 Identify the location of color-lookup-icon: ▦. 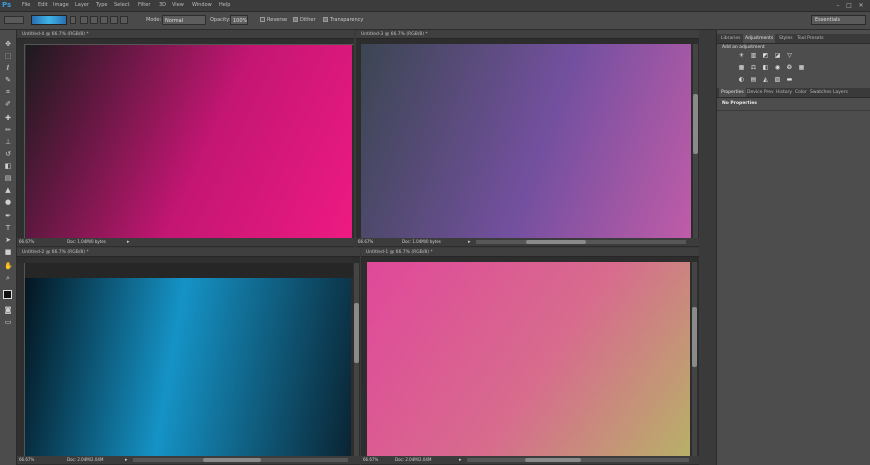
(801, 68).